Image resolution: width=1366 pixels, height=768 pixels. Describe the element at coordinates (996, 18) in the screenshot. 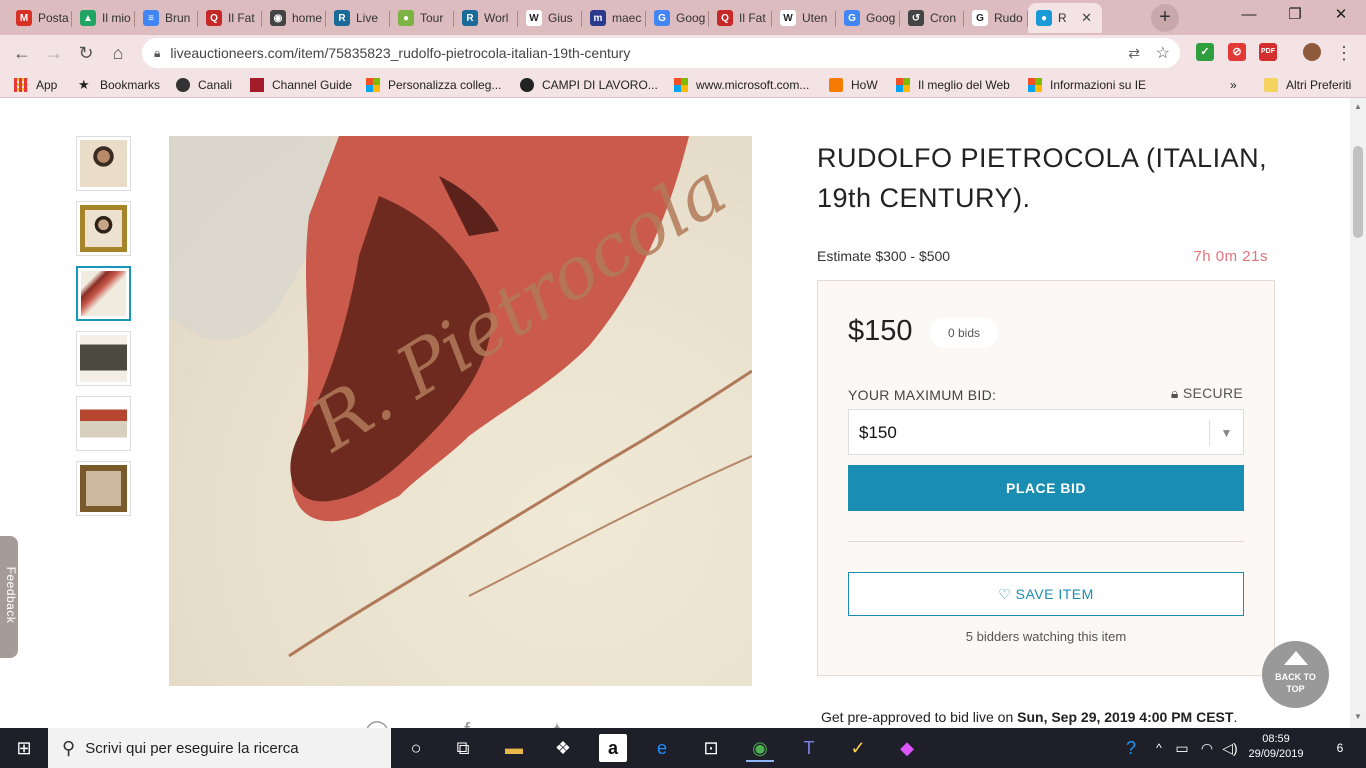

I see `tab-16: G Rudo` at that location.